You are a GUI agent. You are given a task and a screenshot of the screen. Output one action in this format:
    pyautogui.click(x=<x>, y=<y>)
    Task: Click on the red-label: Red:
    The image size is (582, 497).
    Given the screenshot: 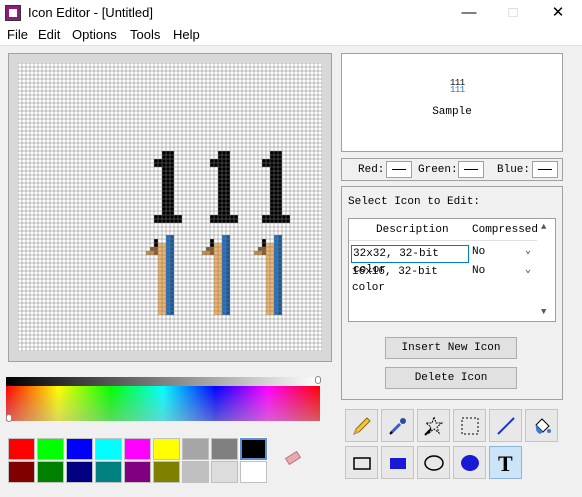 What is the action you would take?
    pyautogui.click(x=371, y=170)
    